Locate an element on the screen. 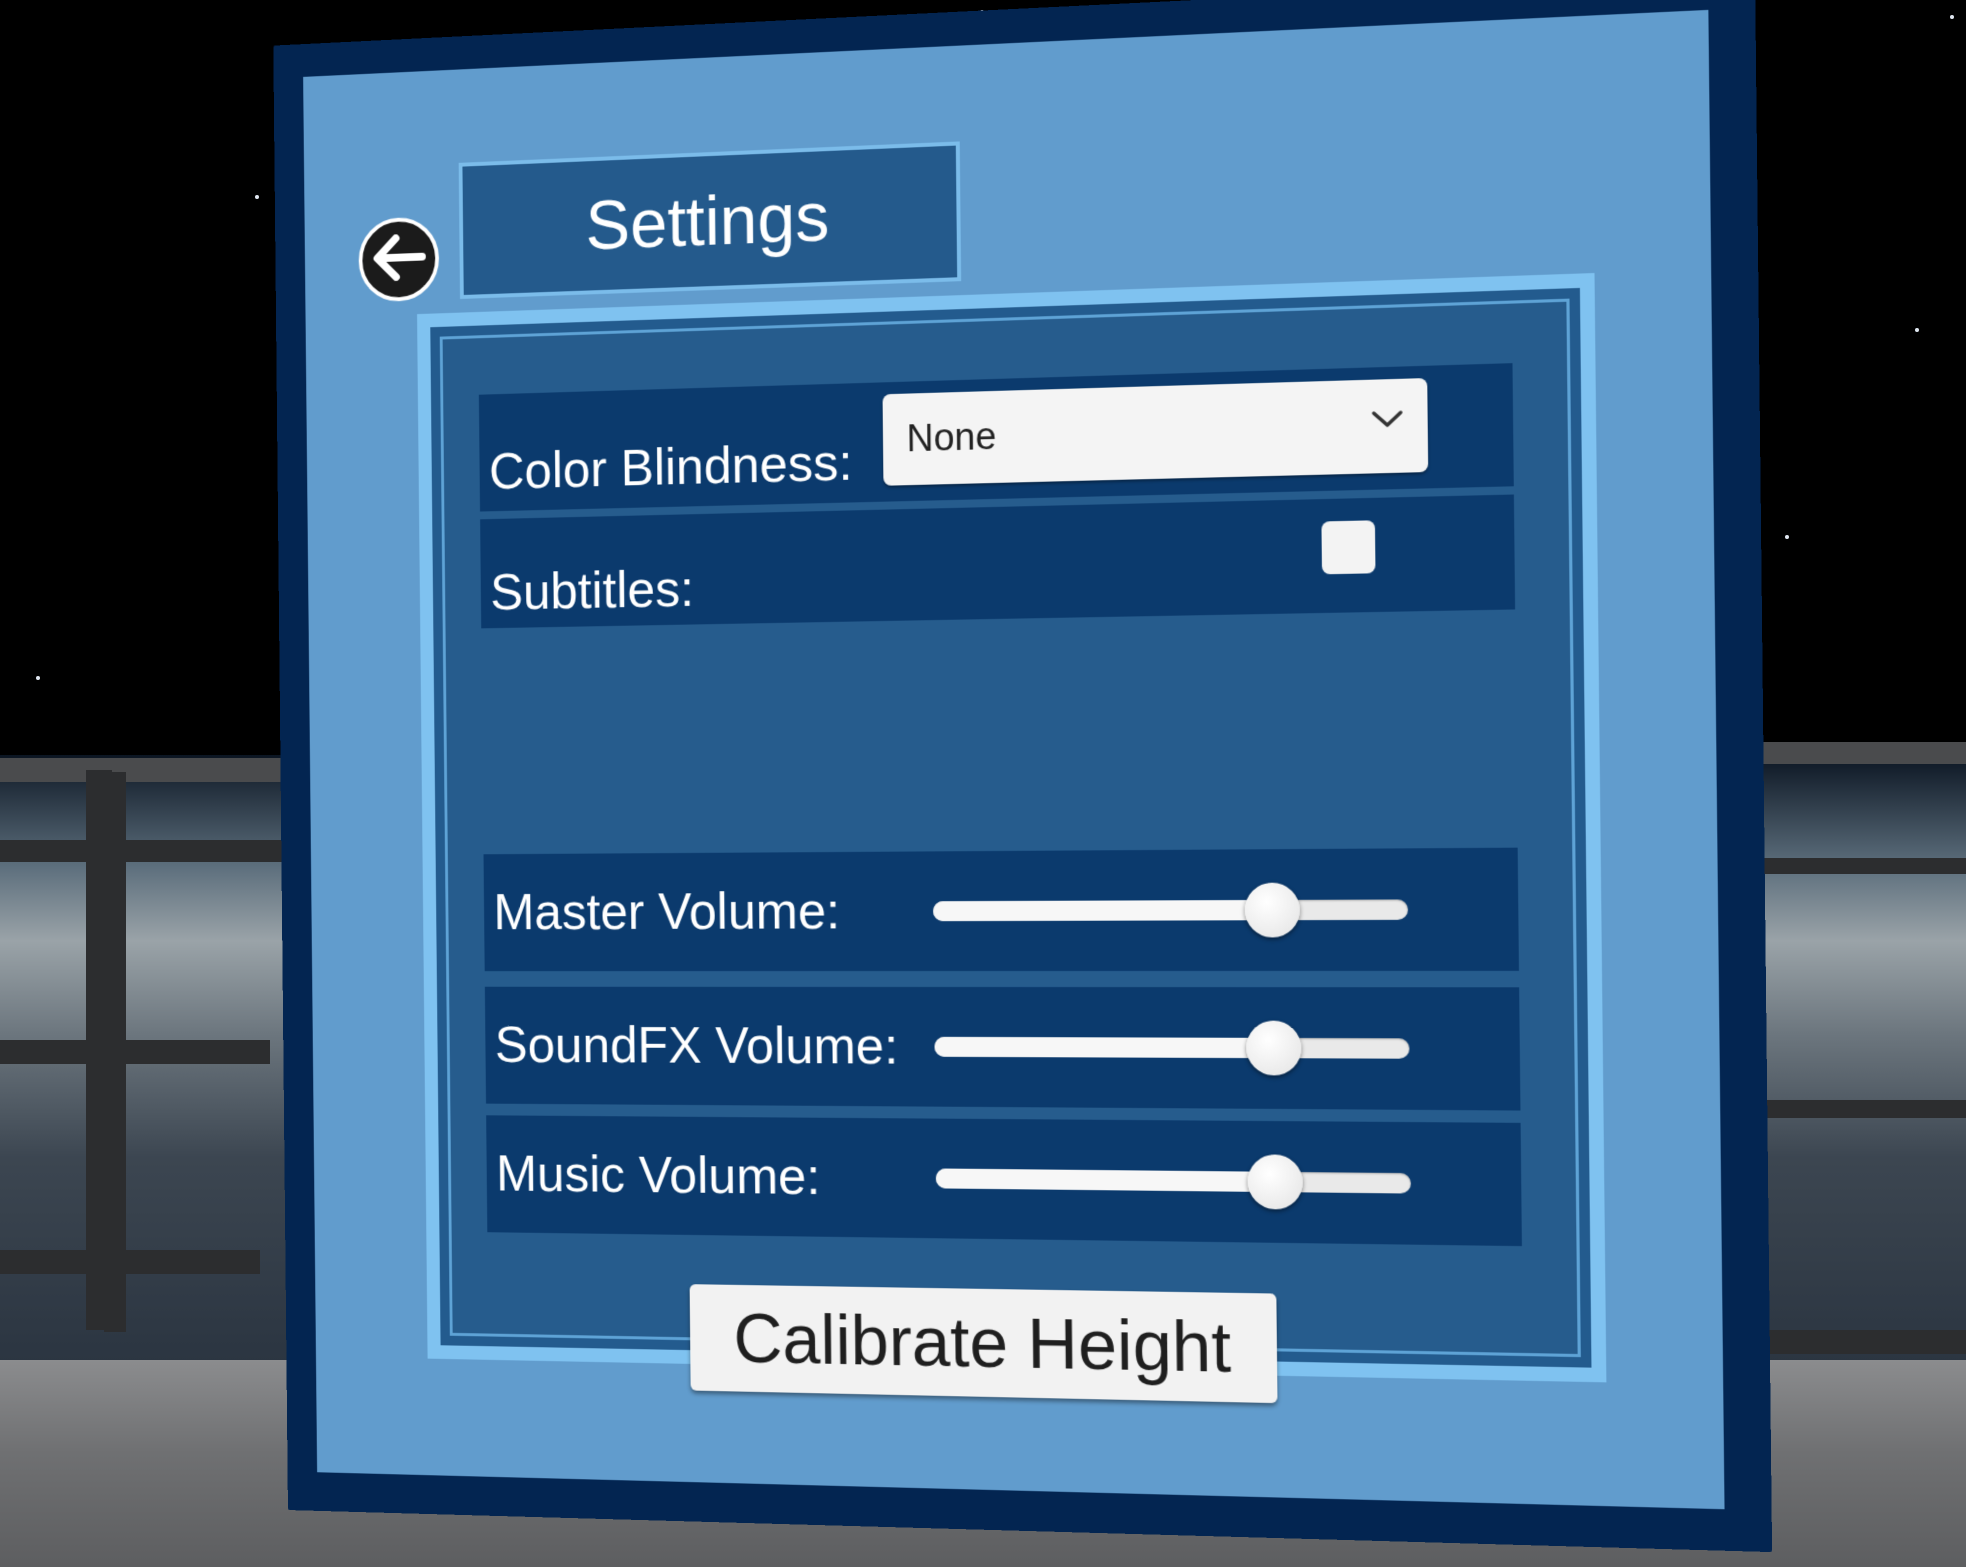 This screenshot has height=1567, width=1966. music-volume-row: Music Volume: is located at coordinates (1004, 1180).